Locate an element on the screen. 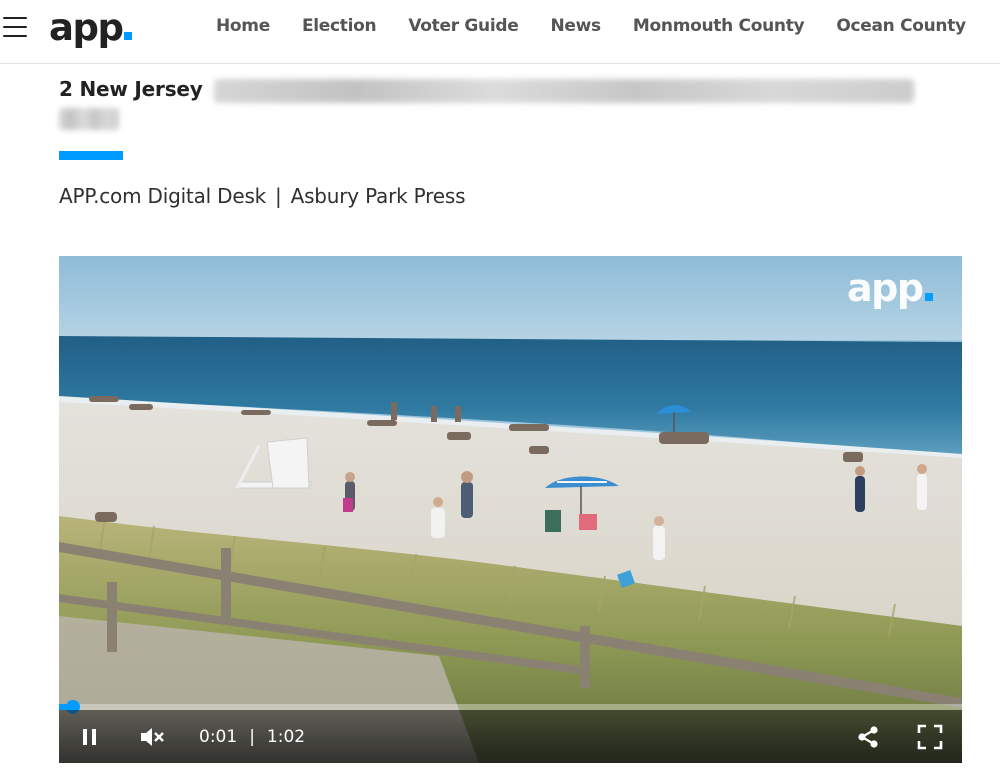  video-time-display: 0:01 | 1:02 is located at coordinates (252, 737).